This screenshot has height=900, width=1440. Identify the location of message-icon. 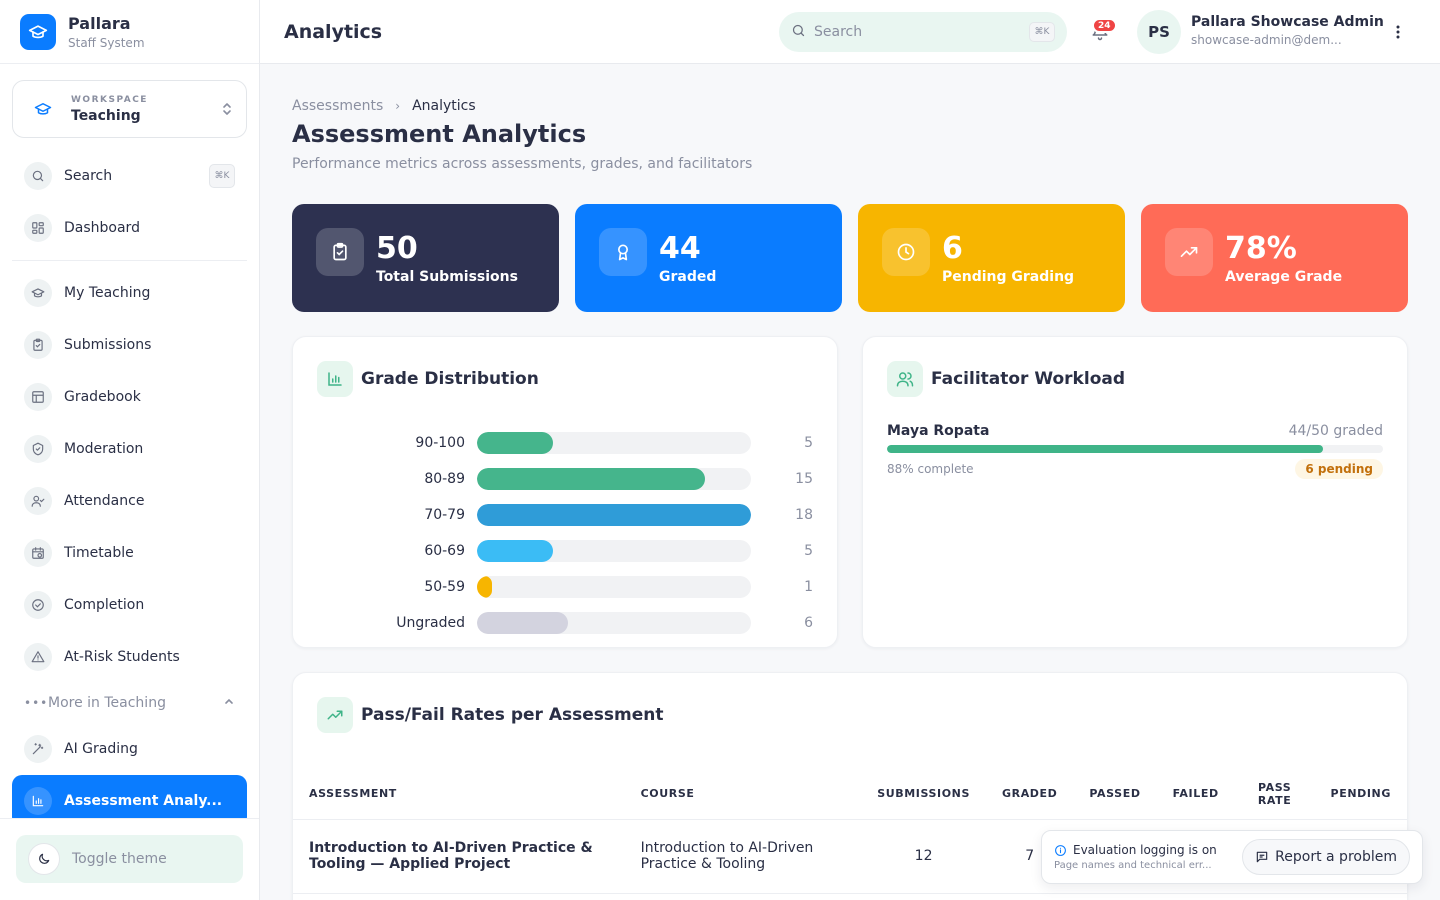
(1262, 857).